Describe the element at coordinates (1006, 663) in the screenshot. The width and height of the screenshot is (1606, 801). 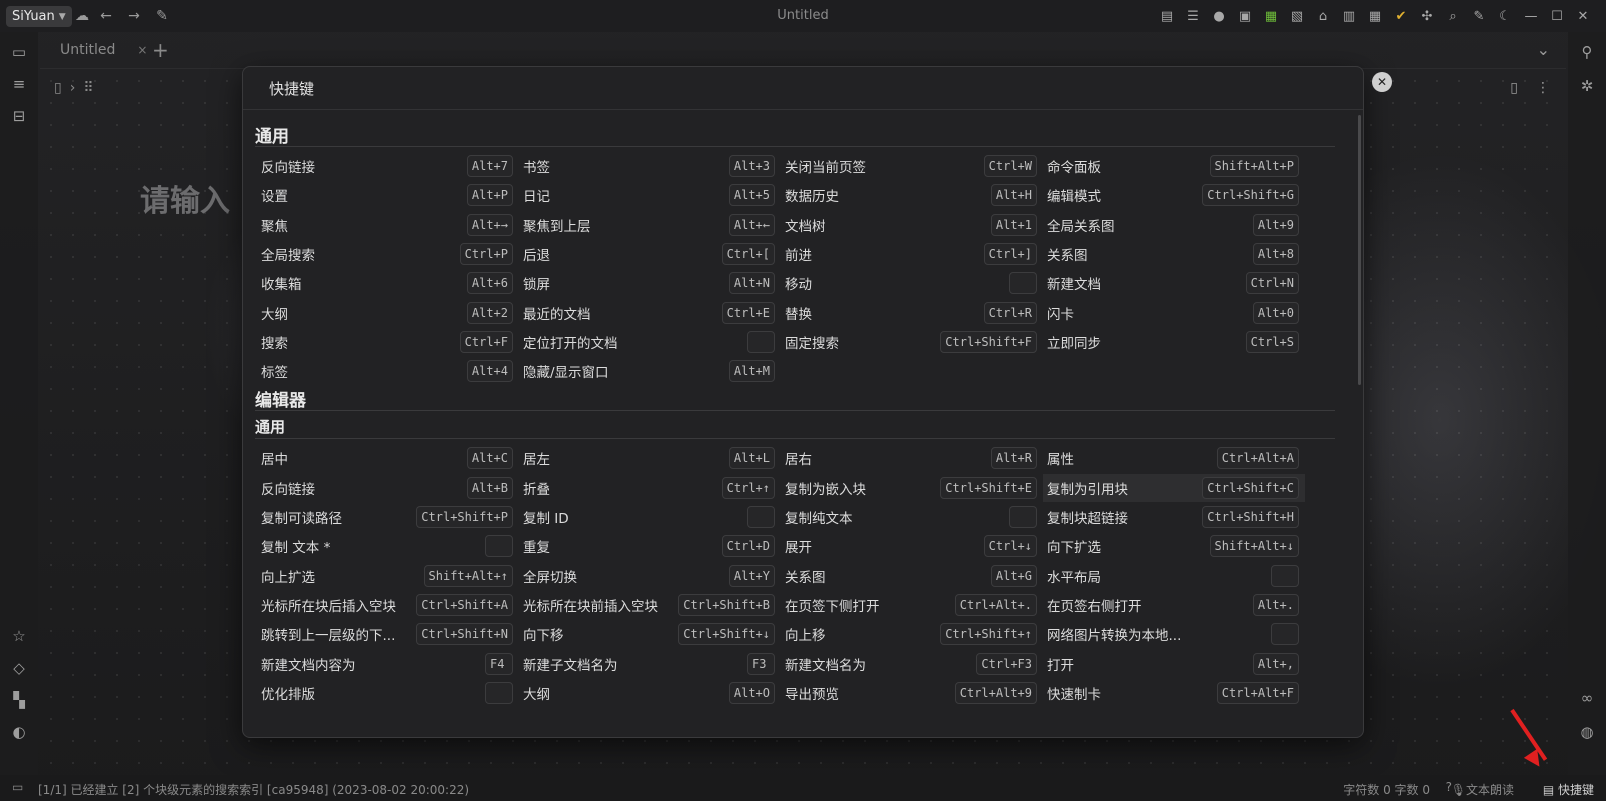
I see `shortcut-key-input: Ctrl+F3` at that location.